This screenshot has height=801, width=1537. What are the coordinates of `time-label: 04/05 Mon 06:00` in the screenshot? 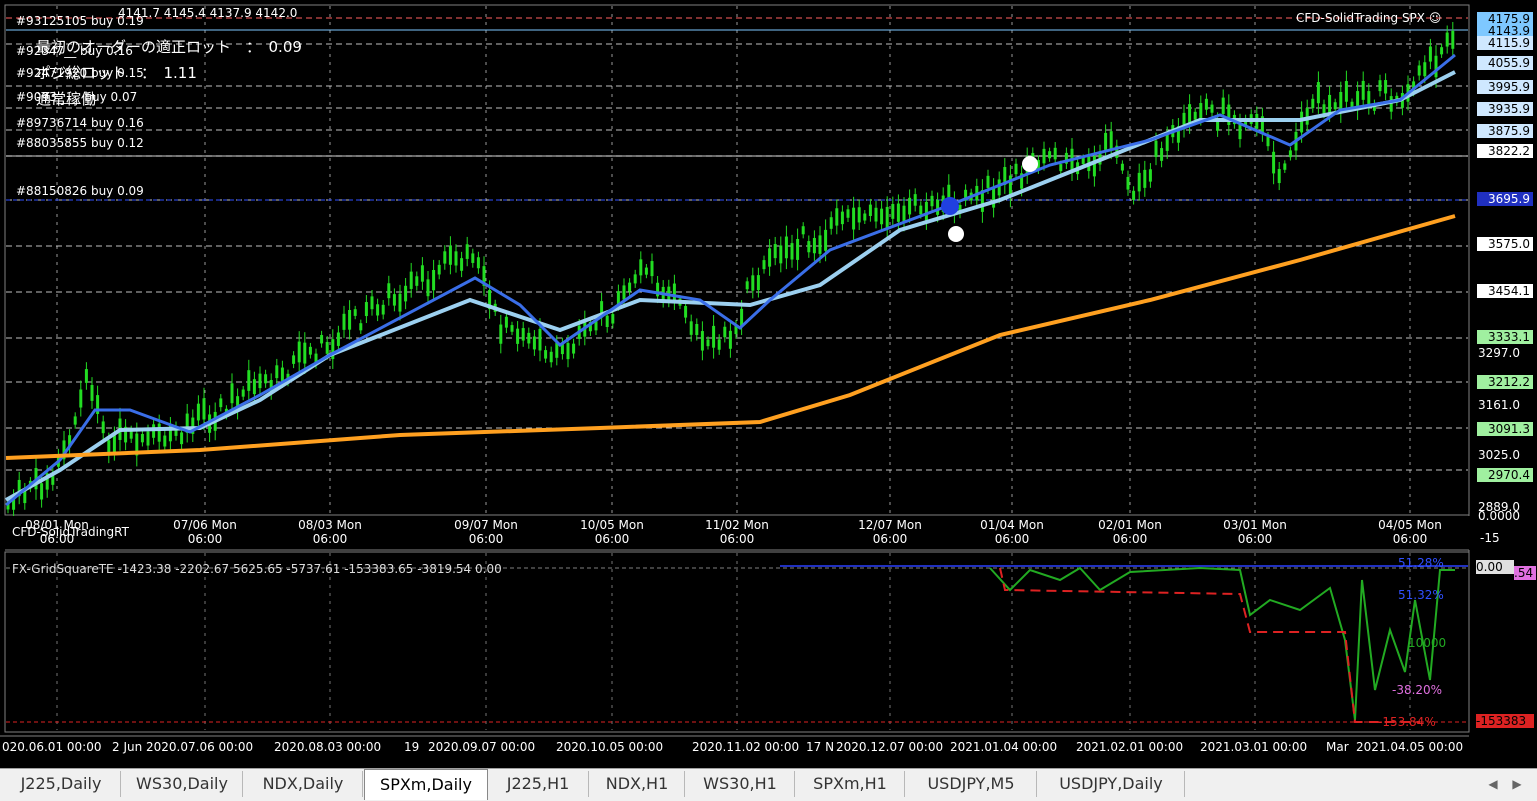 It's located at (1410, 532).